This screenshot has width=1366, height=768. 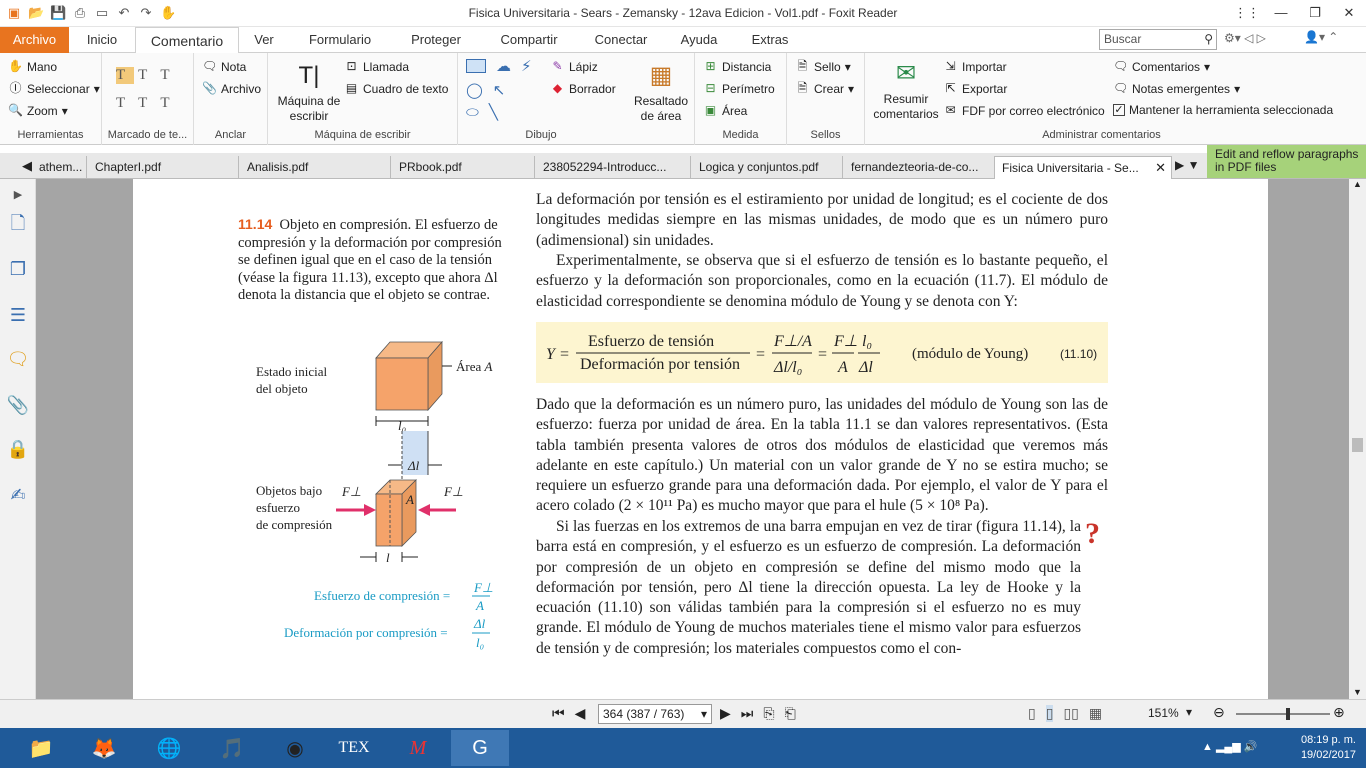 What do you see at coordinates (187, 40) in the screenshot?
I see `tab-comentario: Comentario` at bounding box center [187, 40].